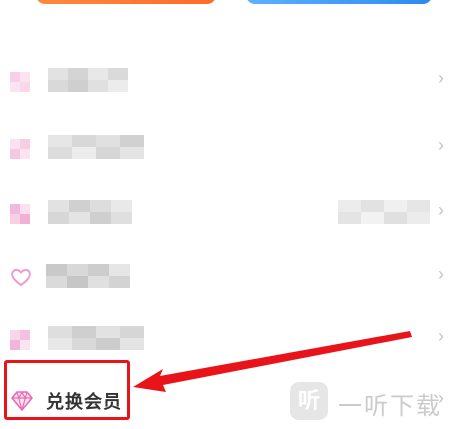 The image size is (450, 429). I want to click on watermark-logo: 听, so click(309, 401).